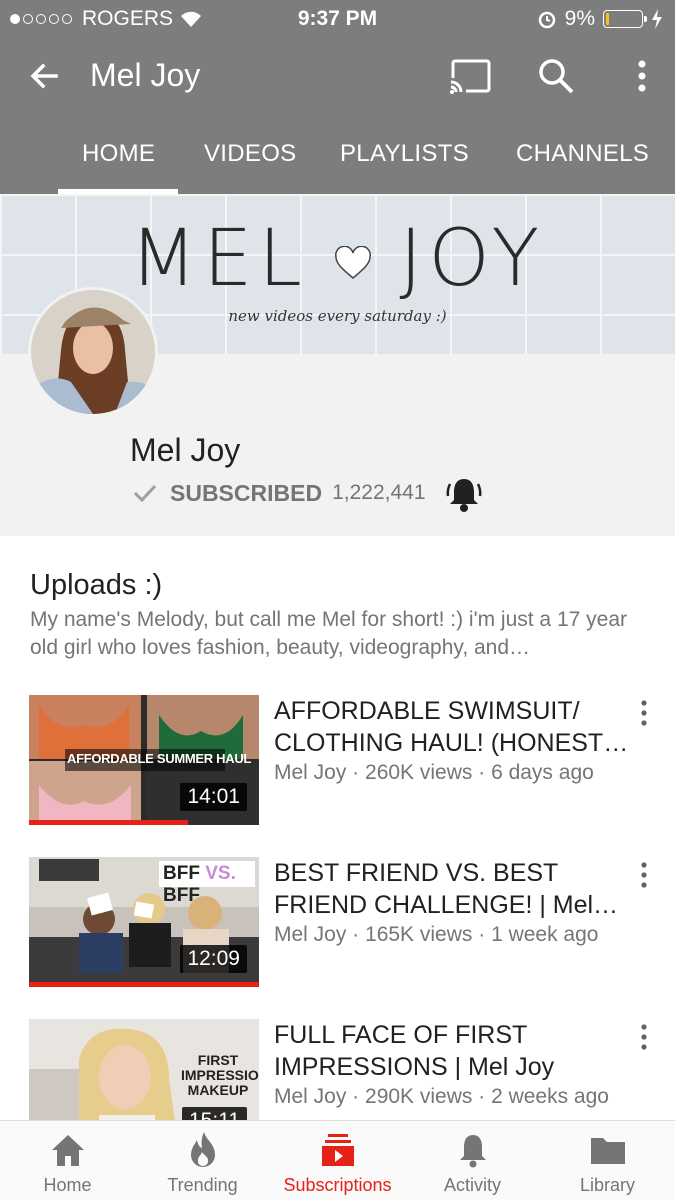 The width and height of the screenshot is (675, 1200). I want to click on app-bar: Mel Joy, so click(337, 77).